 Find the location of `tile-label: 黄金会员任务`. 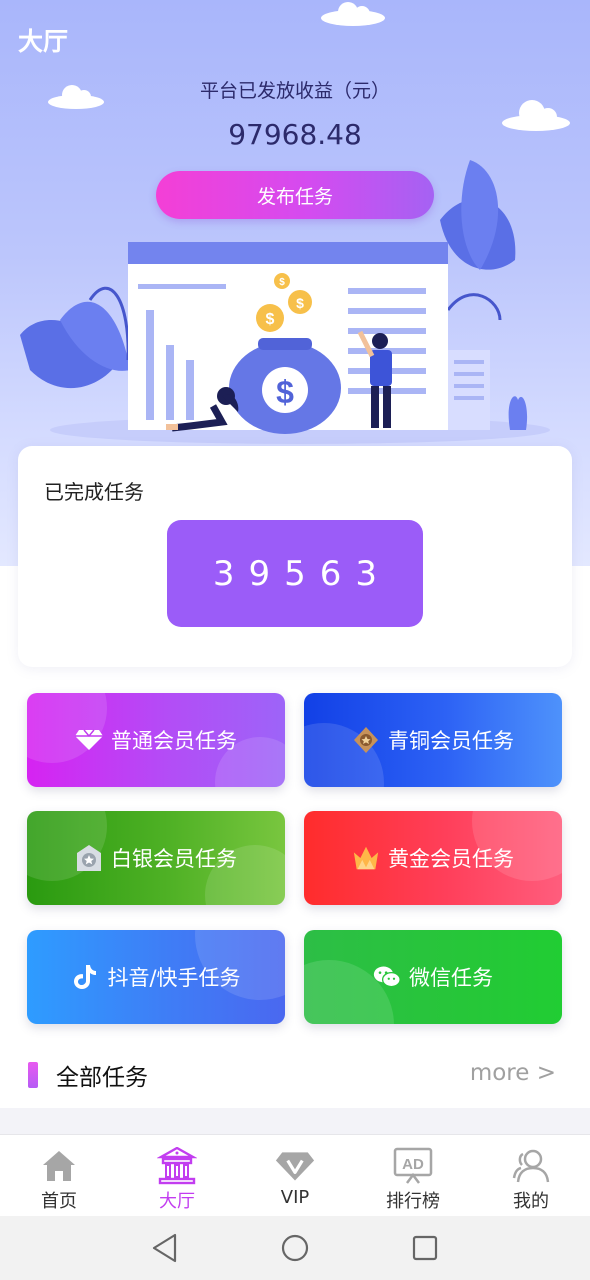

tile-label: 黄金会员任务 is located at coordinates (451, 859).